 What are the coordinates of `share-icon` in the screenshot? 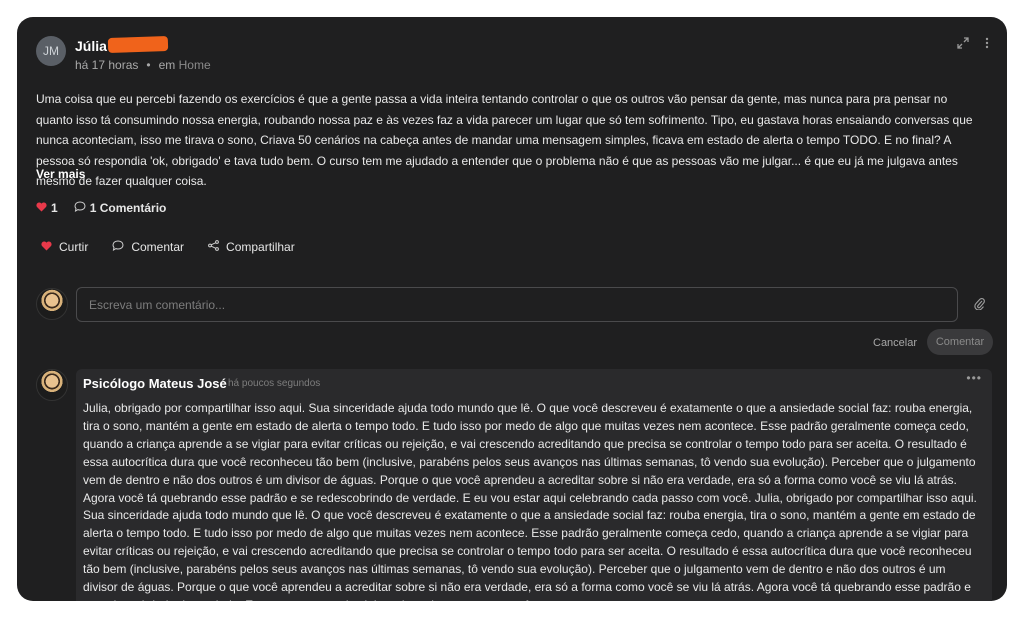 It's located at (213, 247).